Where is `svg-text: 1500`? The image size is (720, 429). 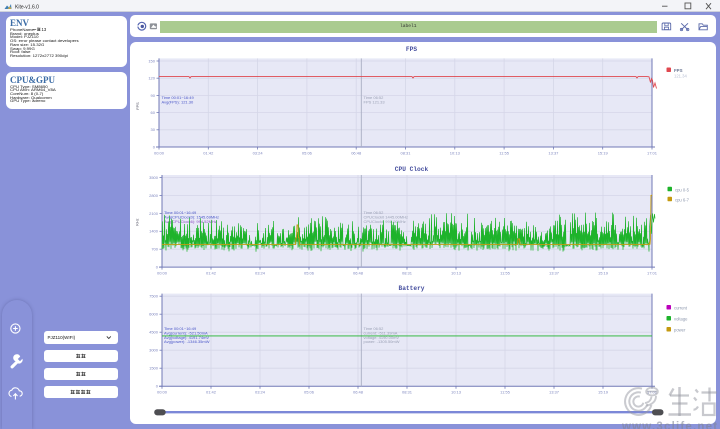 svg-text: 1500 is located at coordinates (154, 368).